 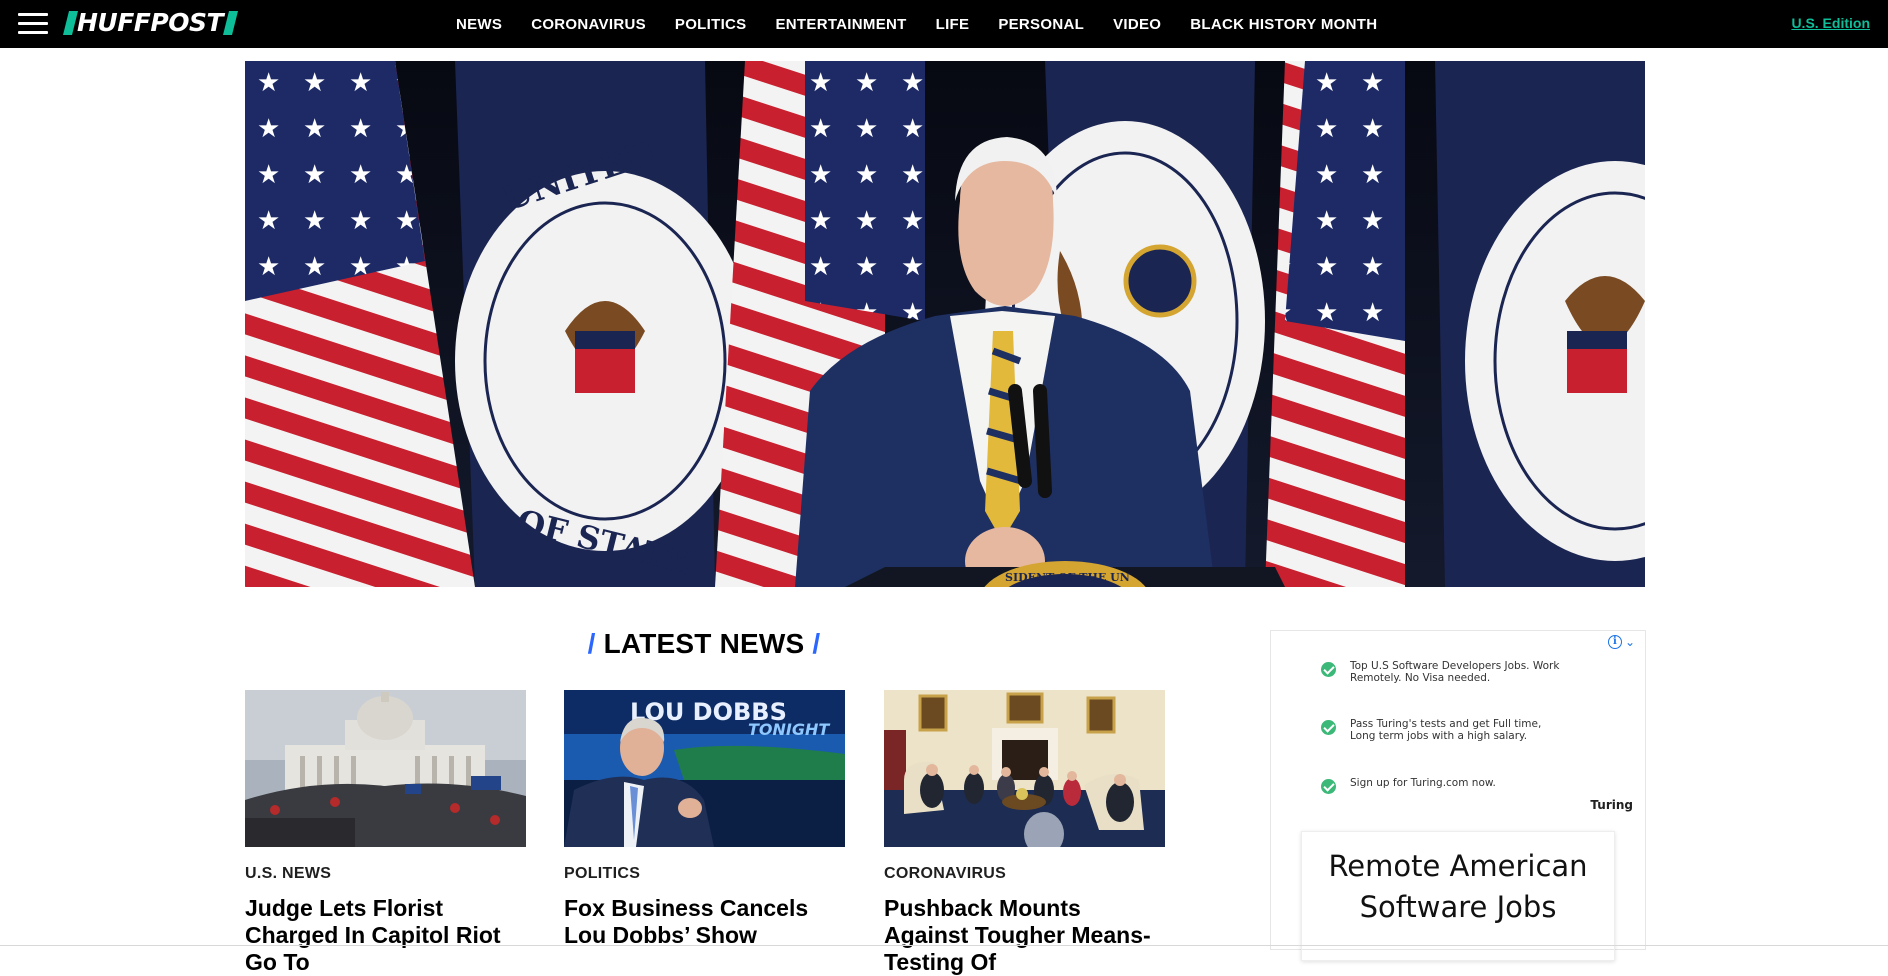 I want to click on chevron-down-icon: ⌄, so click(x=1630, y=642).